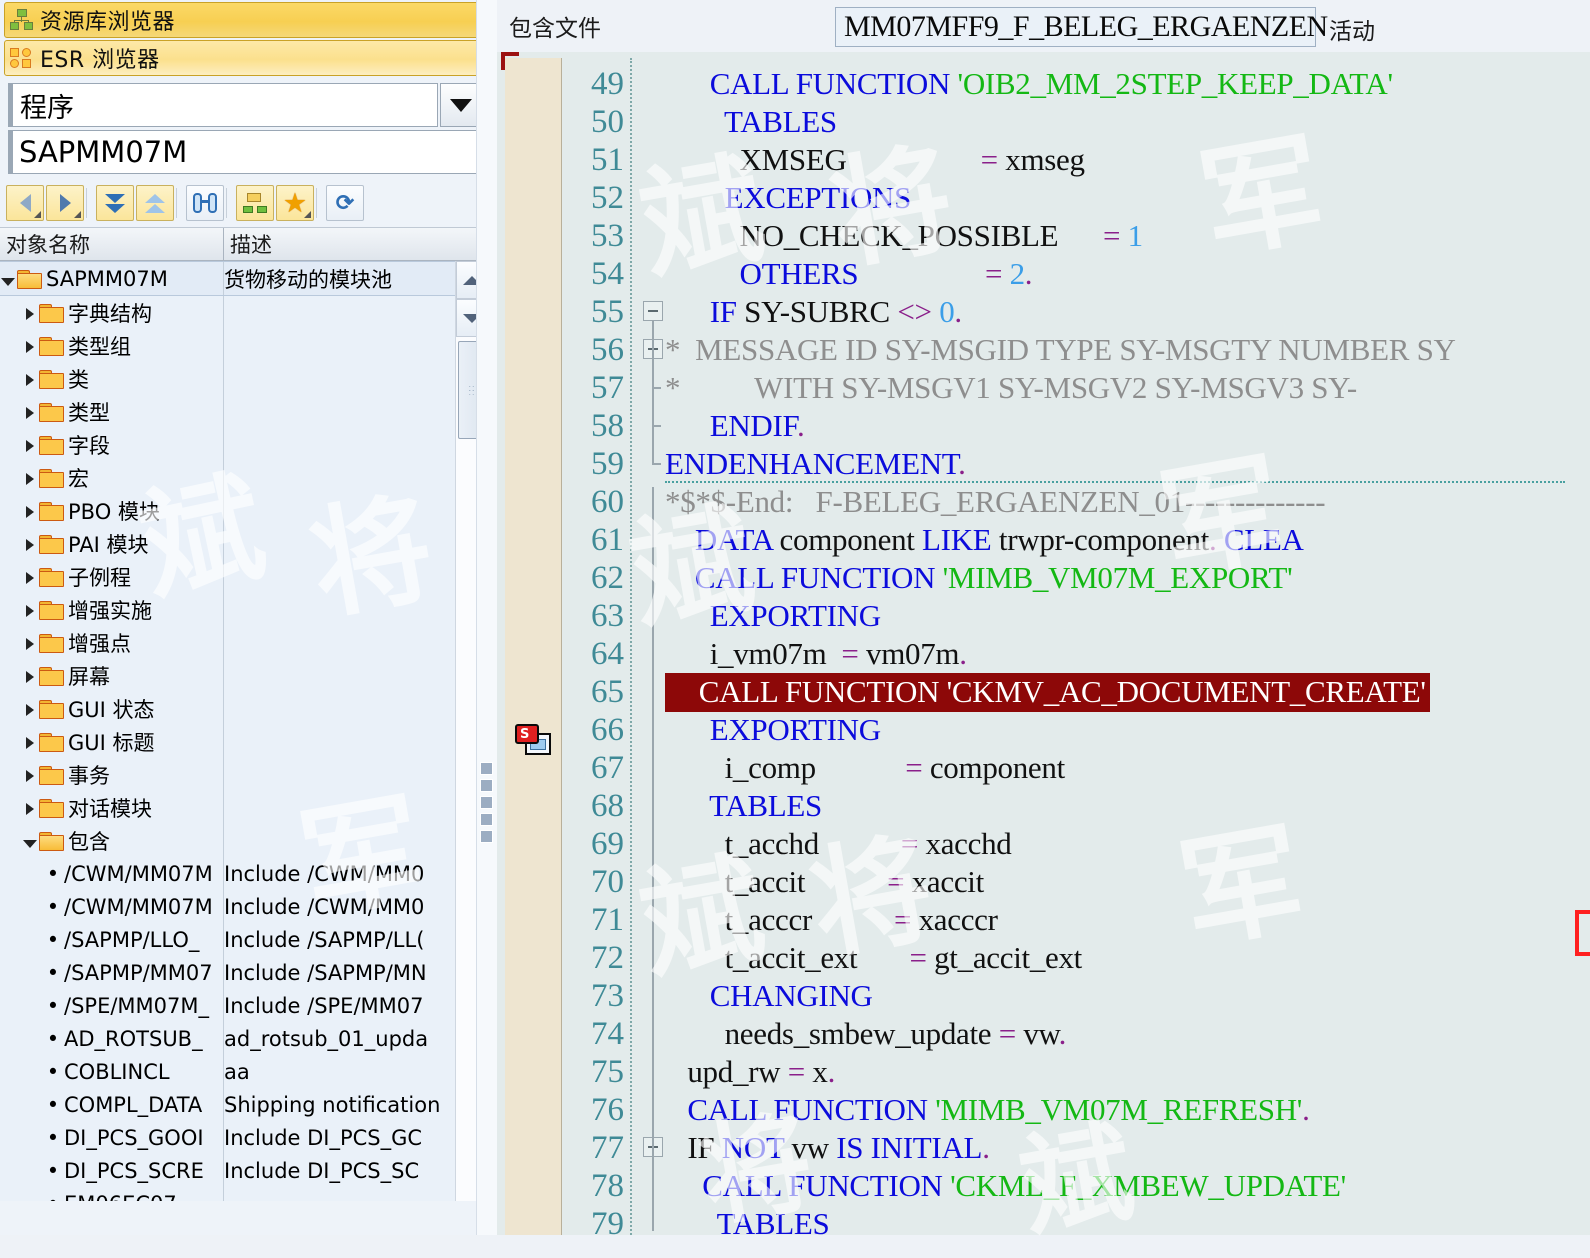  What do you see at coordinates (244, 444) in the screenshot?
I see `tree-row-folder: 字段` at bounding box center [244, 444].